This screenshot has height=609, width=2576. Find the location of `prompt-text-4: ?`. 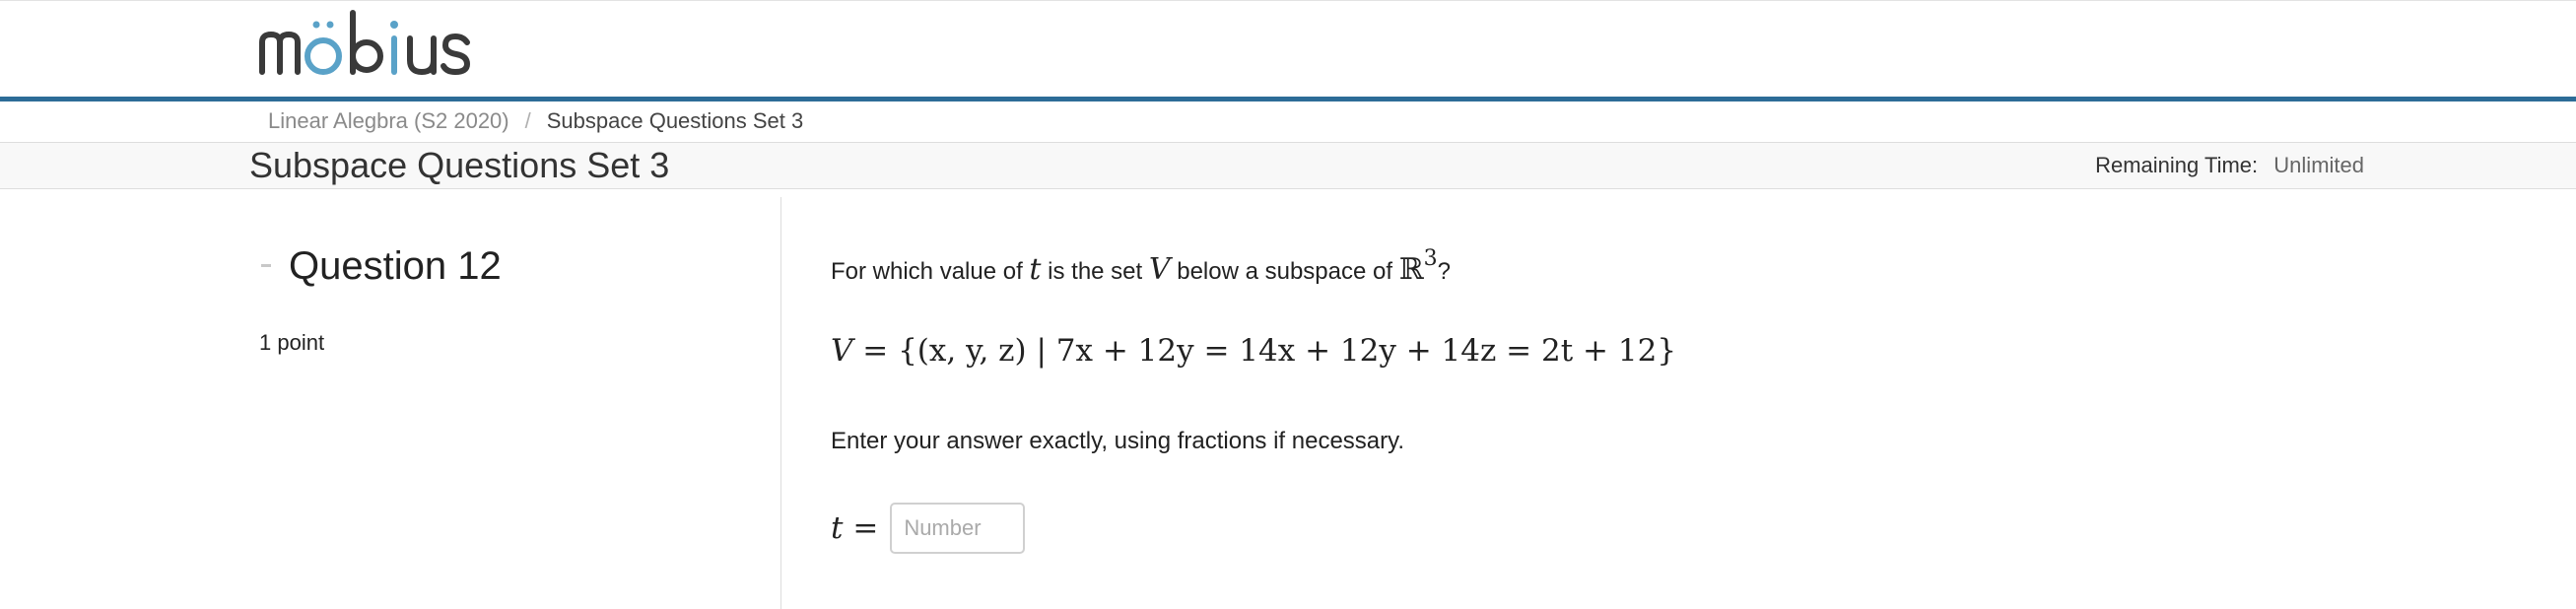

prompt-text-4: ? is located at coordinates (1444, 271).